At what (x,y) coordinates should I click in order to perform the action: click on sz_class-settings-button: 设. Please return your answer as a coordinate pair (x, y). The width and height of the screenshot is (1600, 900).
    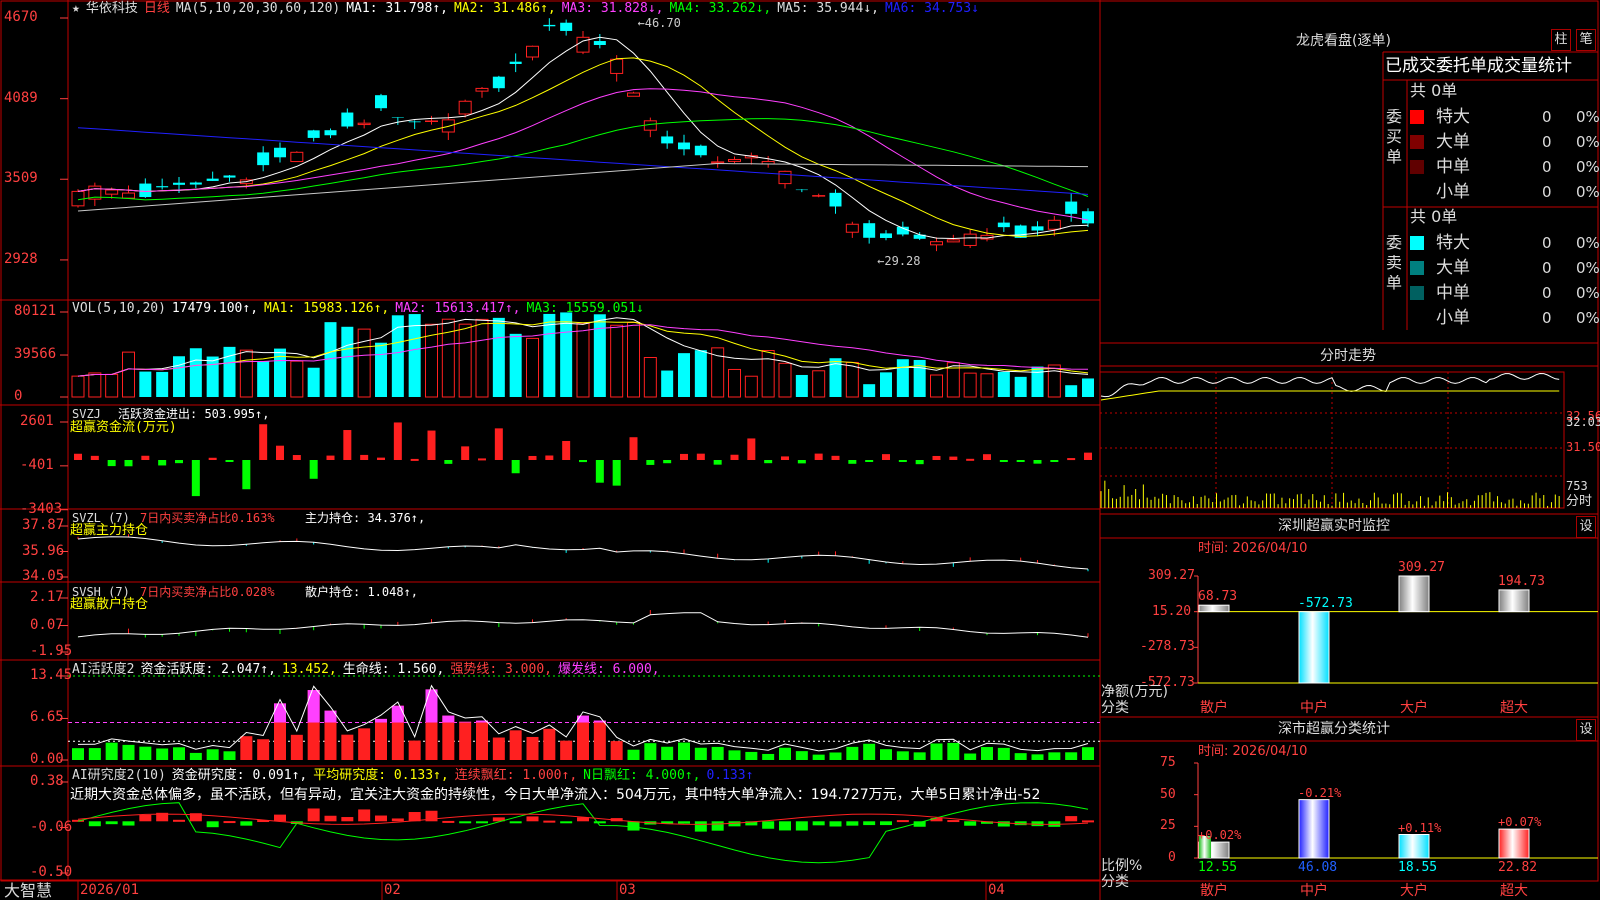
    Looking at the image, I should click on (1586, 730).